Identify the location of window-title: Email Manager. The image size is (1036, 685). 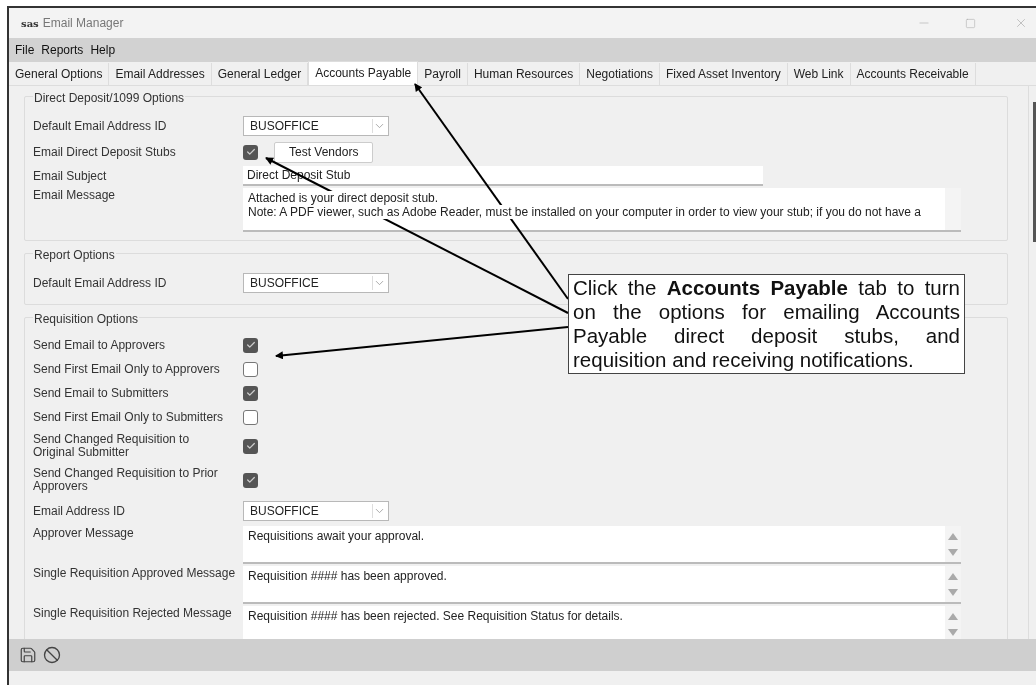
(83, 23).